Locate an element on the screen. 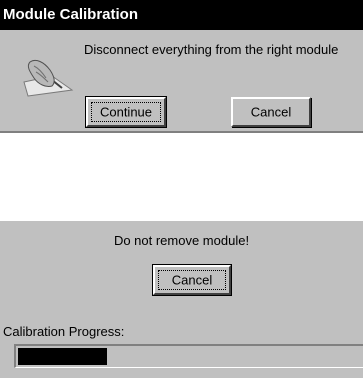  hand-pen-icon is located at coordinates (48, 77).